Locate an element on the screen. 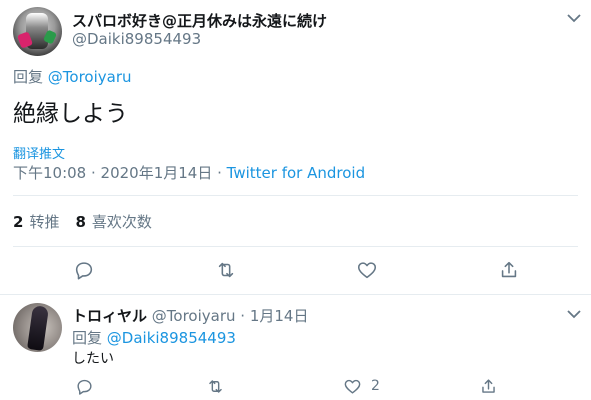 The width and height of the screenshot is (591, 400). like-stat: 8 喜欢次数 is located at coordinates (113, 221).